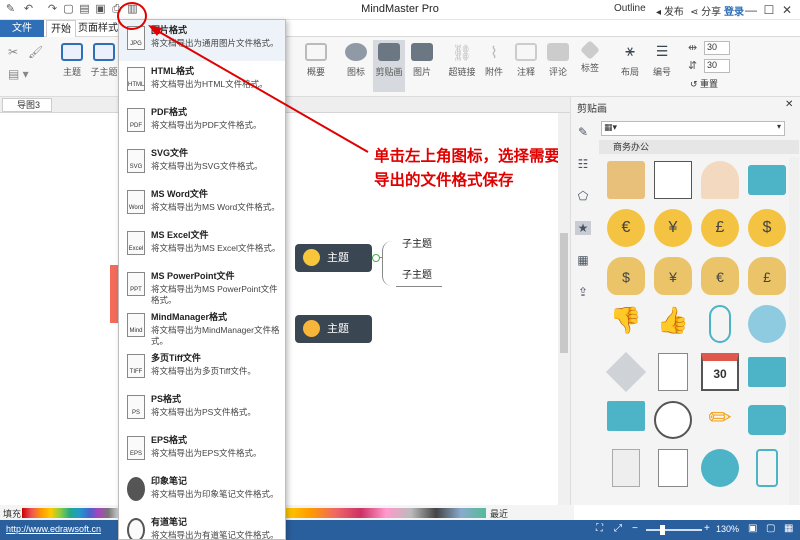 The height and width of the screenshot is (540, 800). I want to click on color-palette: 填充 最近, so click(287, 512).